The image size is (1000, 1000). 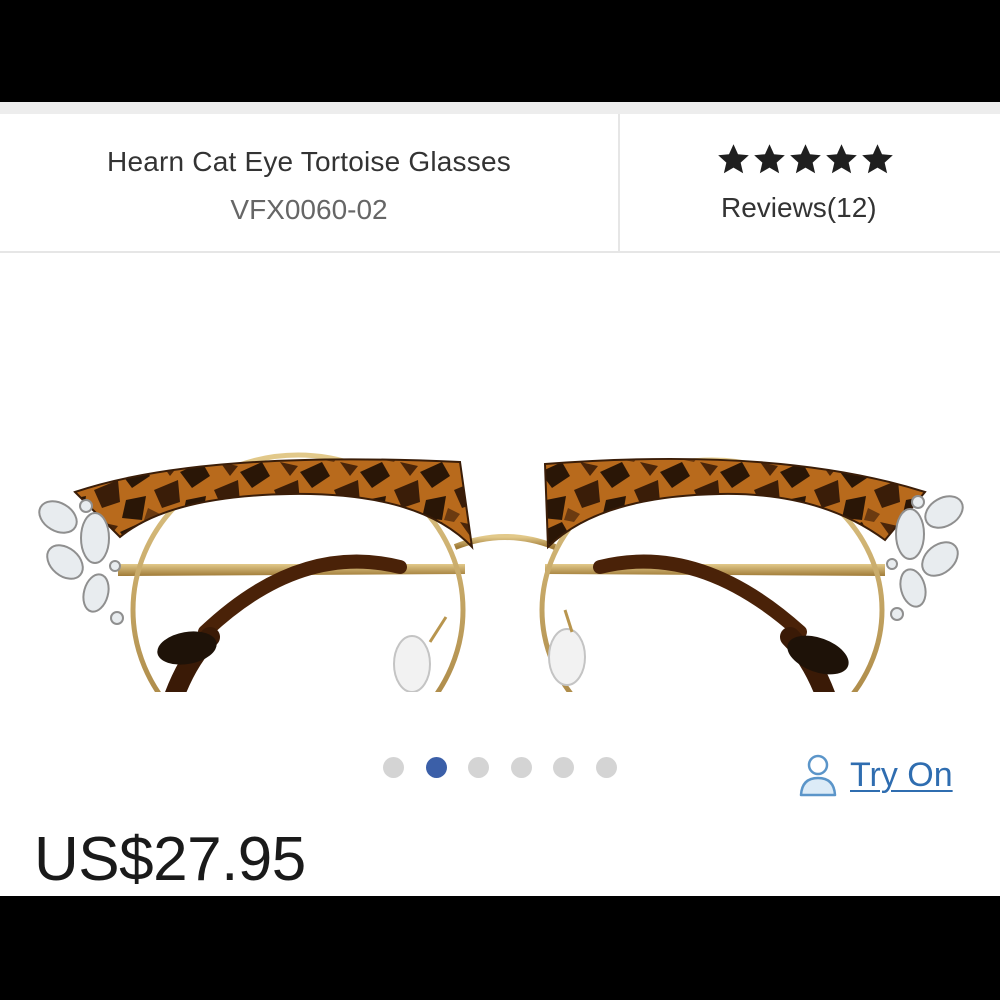 I want to click on carousel-dot-active, so click(x=436, y=767).